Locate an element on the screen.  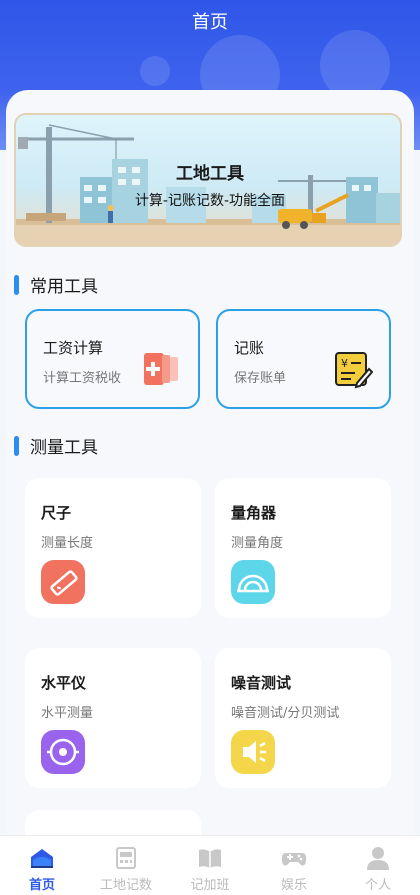
tab-profile: 个人 is located at coordinates (378, 865).